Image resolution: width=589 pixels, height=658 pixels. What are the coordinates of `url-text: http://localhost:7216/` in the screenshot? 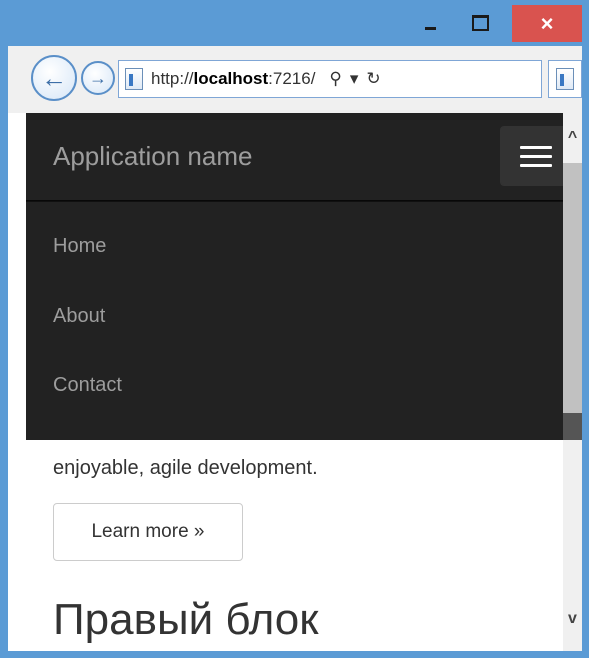 It's located at (233, 78).